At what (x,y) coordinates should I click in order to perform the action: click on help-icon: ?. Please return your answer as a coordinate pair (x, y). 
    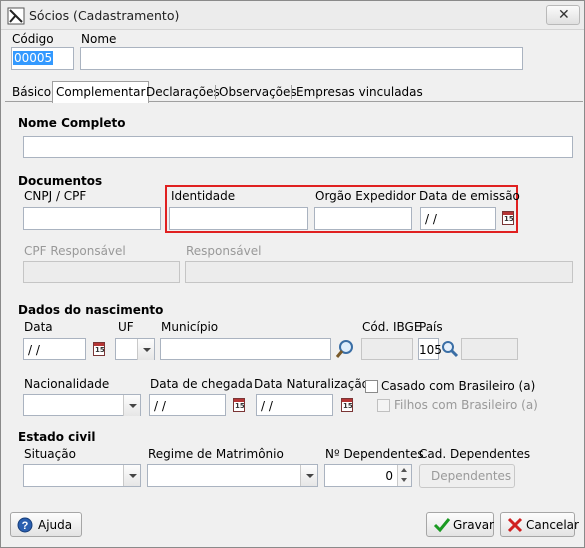
    Looking at the image, I should click on (25, 525).